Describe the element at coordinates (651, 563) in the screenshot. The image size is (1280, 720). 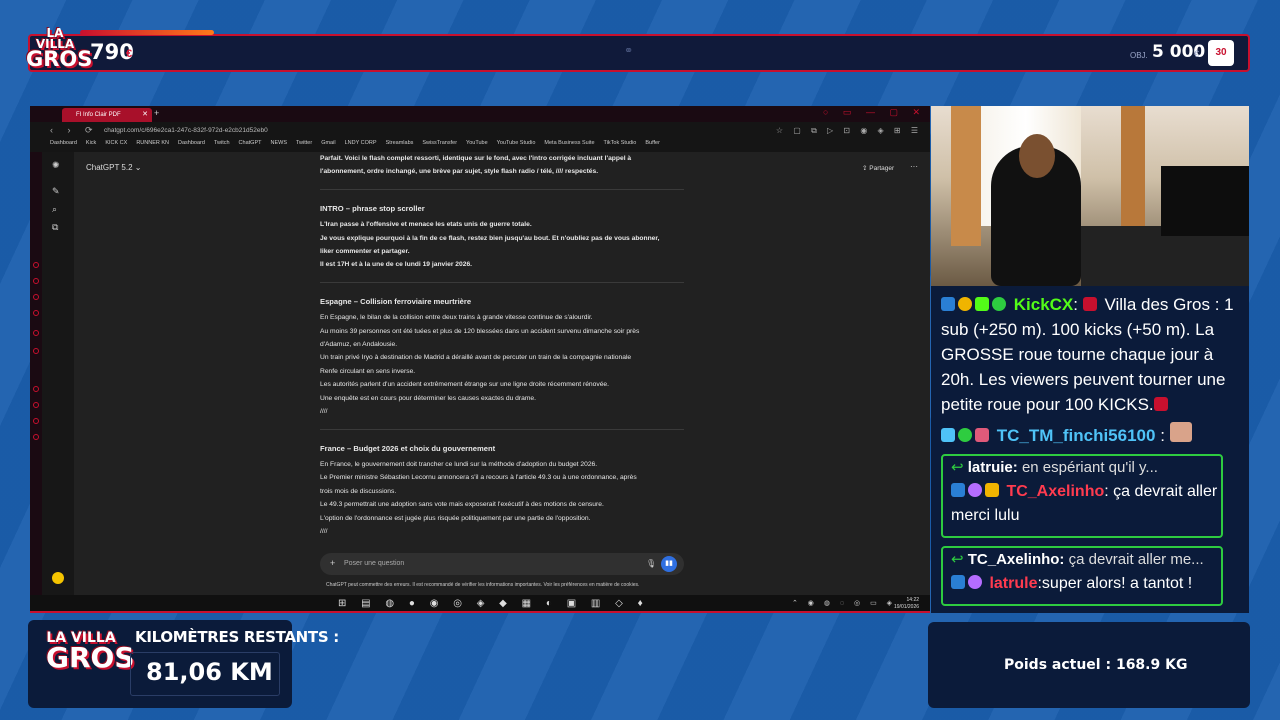
I see `mic-icon: 🎙` at that location.